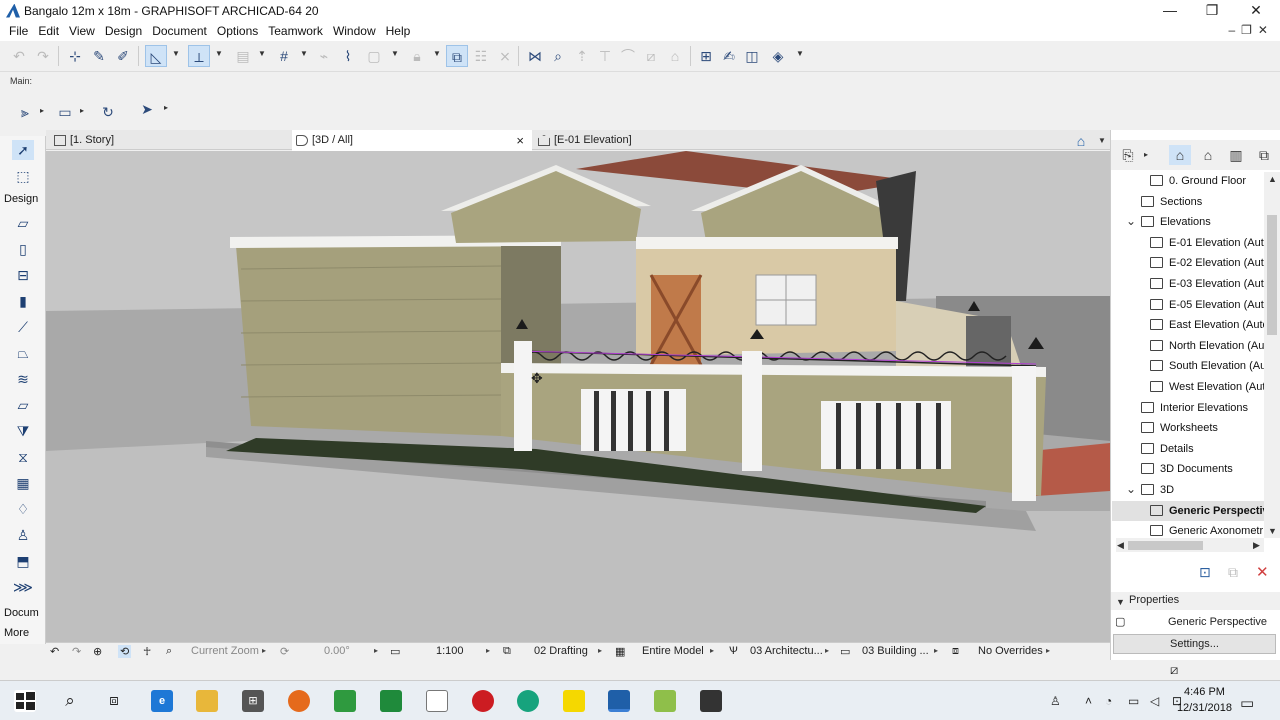  Describe the element at coordinates (1120, 545) in the screenshot. I see `scroll-left-icon: ◀` at that location.